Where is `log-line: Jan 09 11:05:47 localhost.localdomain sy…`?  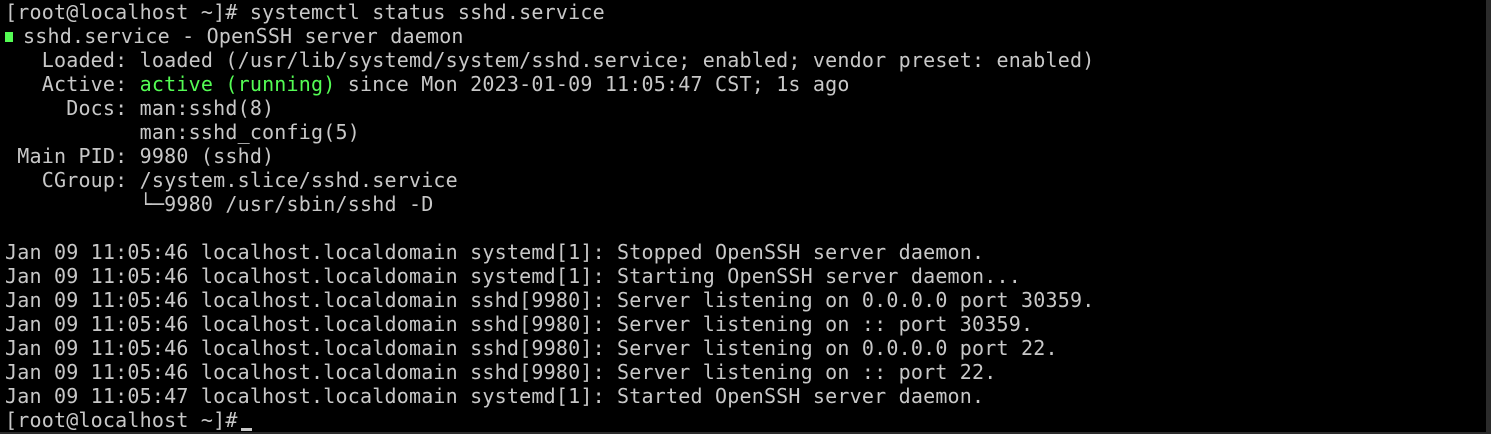 log-line: Jan 09 11:05:47 localhost.localdomain sy… is located at coordinates (495, 396).